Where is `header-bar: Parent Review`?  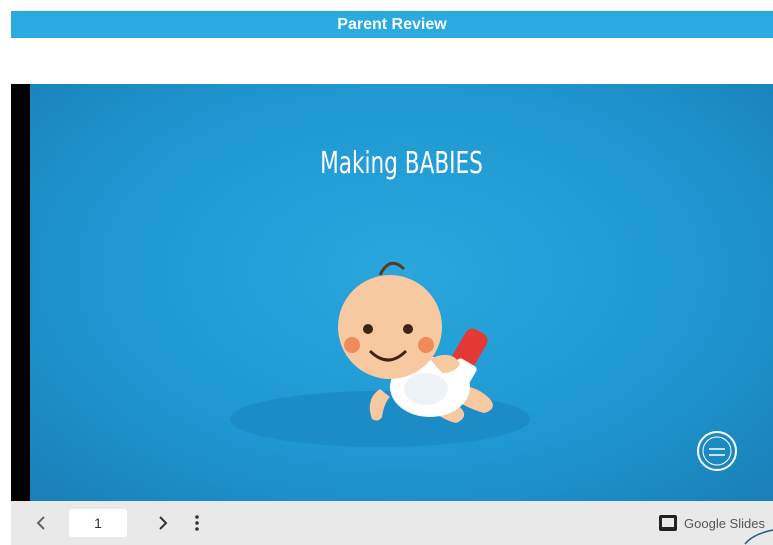 header-bar: Parent Review is located at coordinates (392, 24).